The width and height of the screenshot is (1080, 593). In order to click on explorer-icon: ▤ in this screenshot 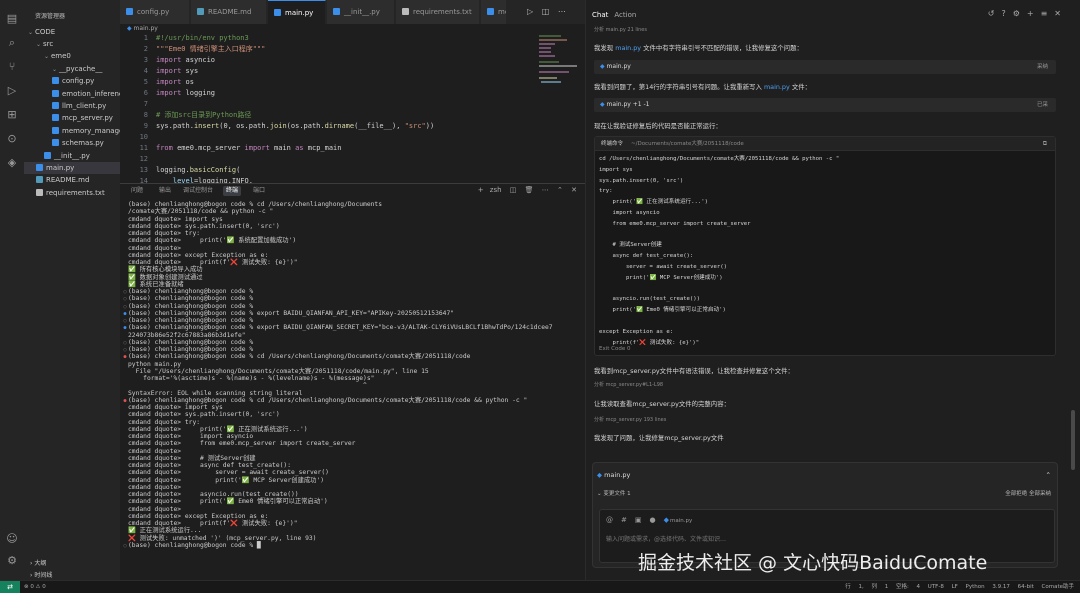, I will do `click(12, 19)`.